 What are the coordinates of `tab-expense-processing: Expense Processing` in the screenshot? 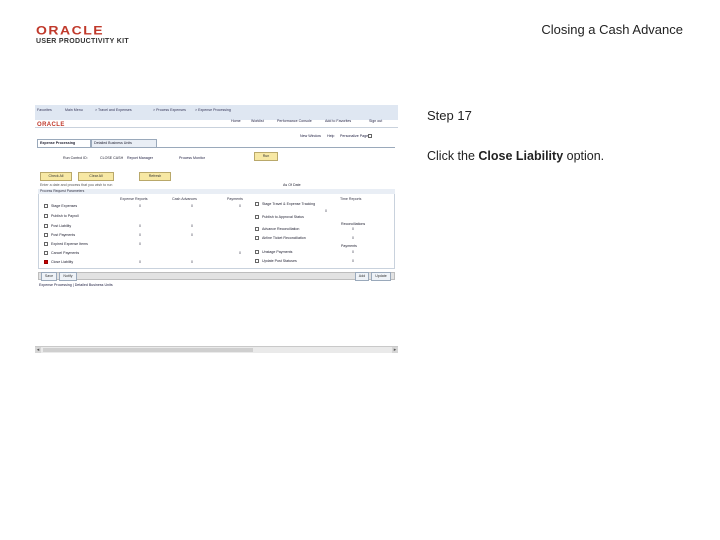 It's located at (64, 143).